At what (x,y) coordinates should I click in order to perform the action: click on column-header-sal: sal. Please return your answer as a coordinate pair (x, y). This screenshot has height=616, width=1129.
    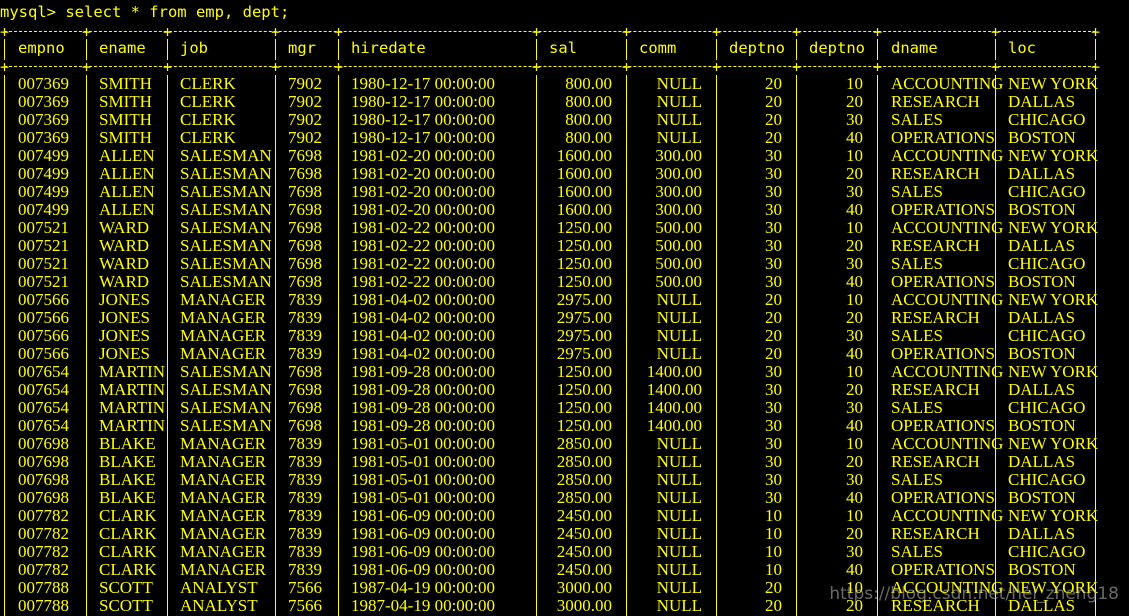
    Looking at the image, I should click on (563, 48).